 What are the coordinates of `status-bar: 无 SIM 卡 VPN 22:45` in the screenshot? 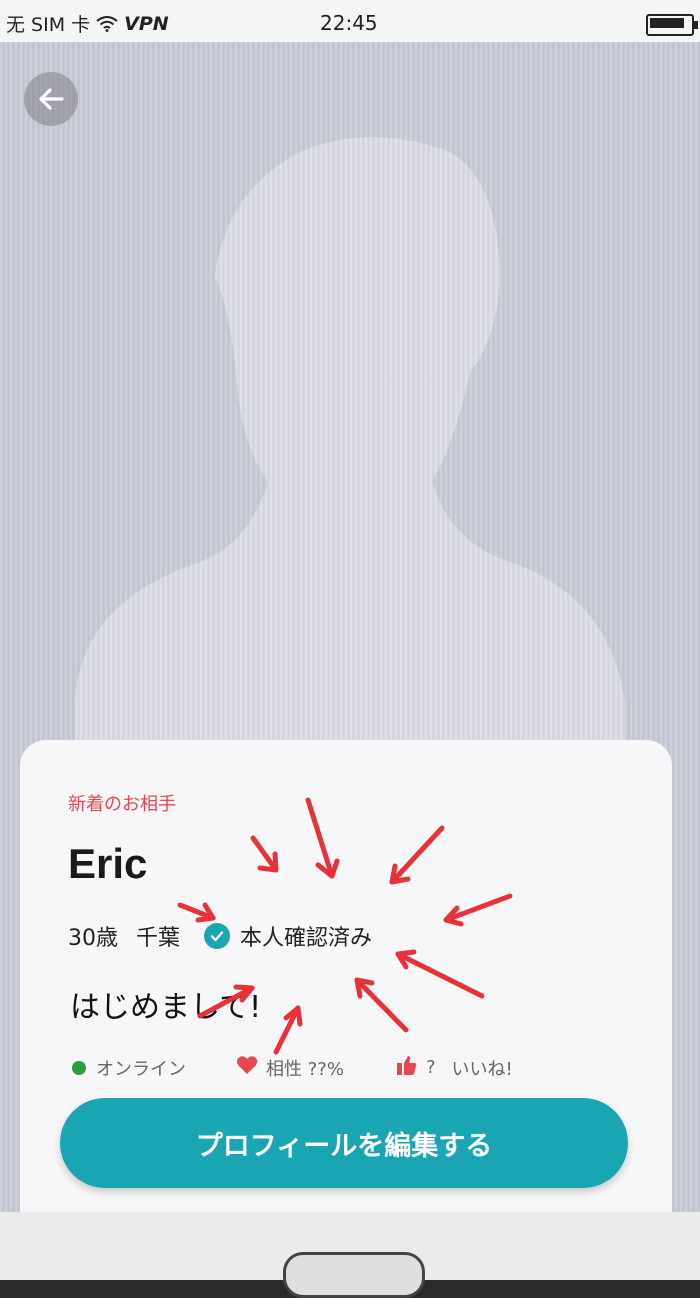 It's located at (350, 21).